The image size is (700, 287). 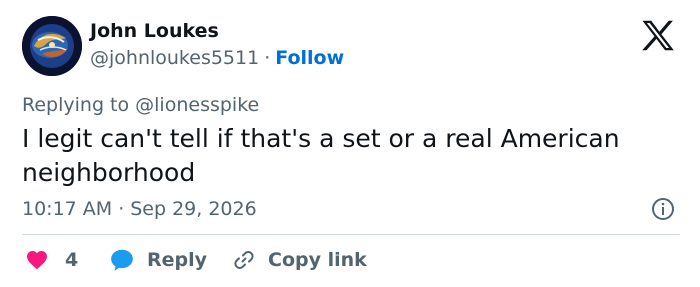 What do you see at coordinates (244, 260) in the screenshot?
I see `link-icon` at bounding box center [244, 260].